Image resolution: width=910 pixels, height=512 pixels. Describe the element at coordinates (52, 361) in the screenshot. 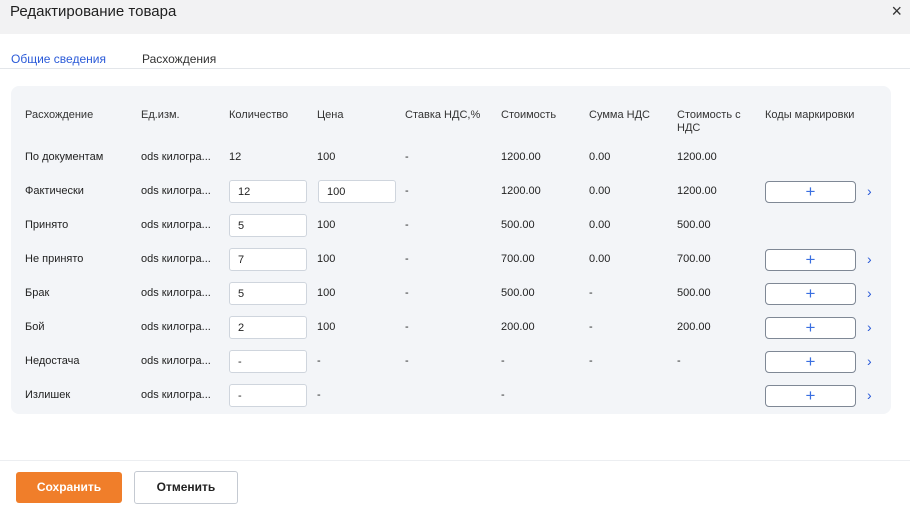

I see `row-name: Недостача` at that location.